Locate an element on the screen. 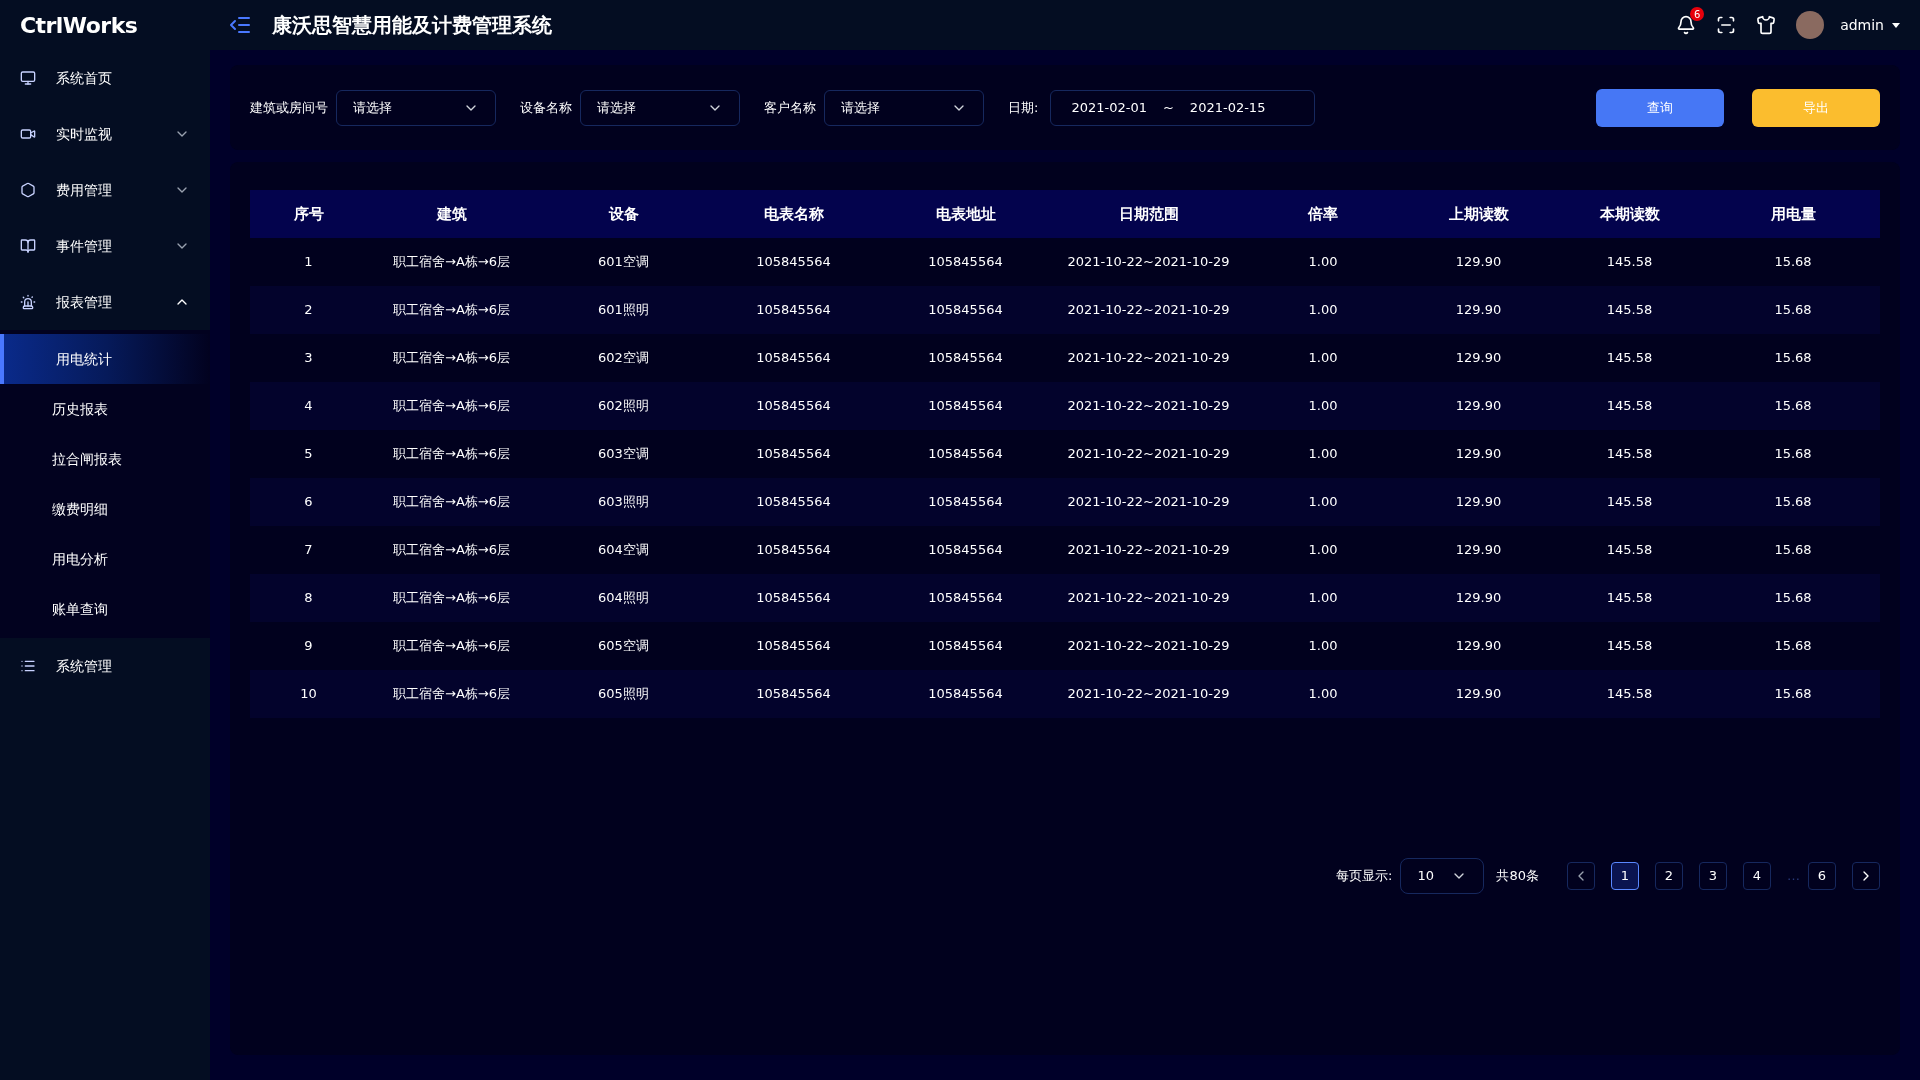 This screenshot has width=1920, height=1080. filter-label: 建筑或房间号 is located at coordinates (289, 107).